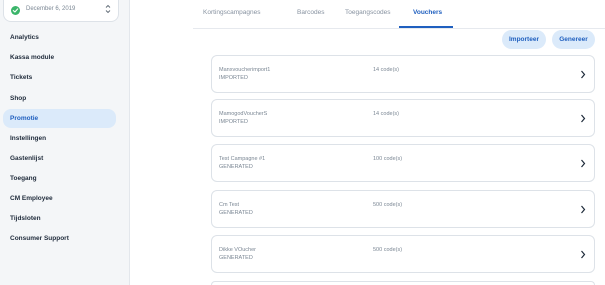 This screenshot has height=285, width=605. What do you see at coordinates (242, 159) in the screenshot?
I see `voucher-name: Test Campagne #1` at bounding box center [242, 159].